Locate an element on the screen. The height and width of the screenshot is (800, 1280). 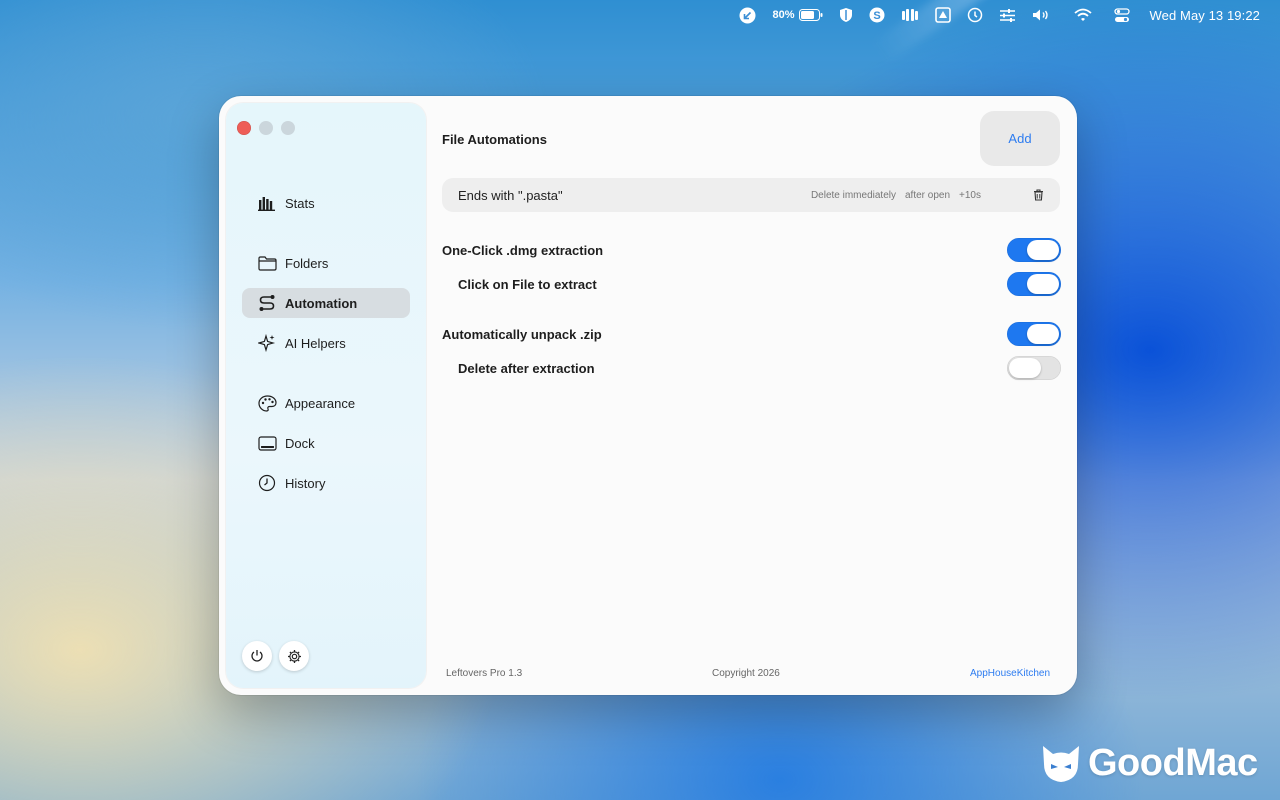
rule-action: Delete immediately is located at coordinates (853, 195).